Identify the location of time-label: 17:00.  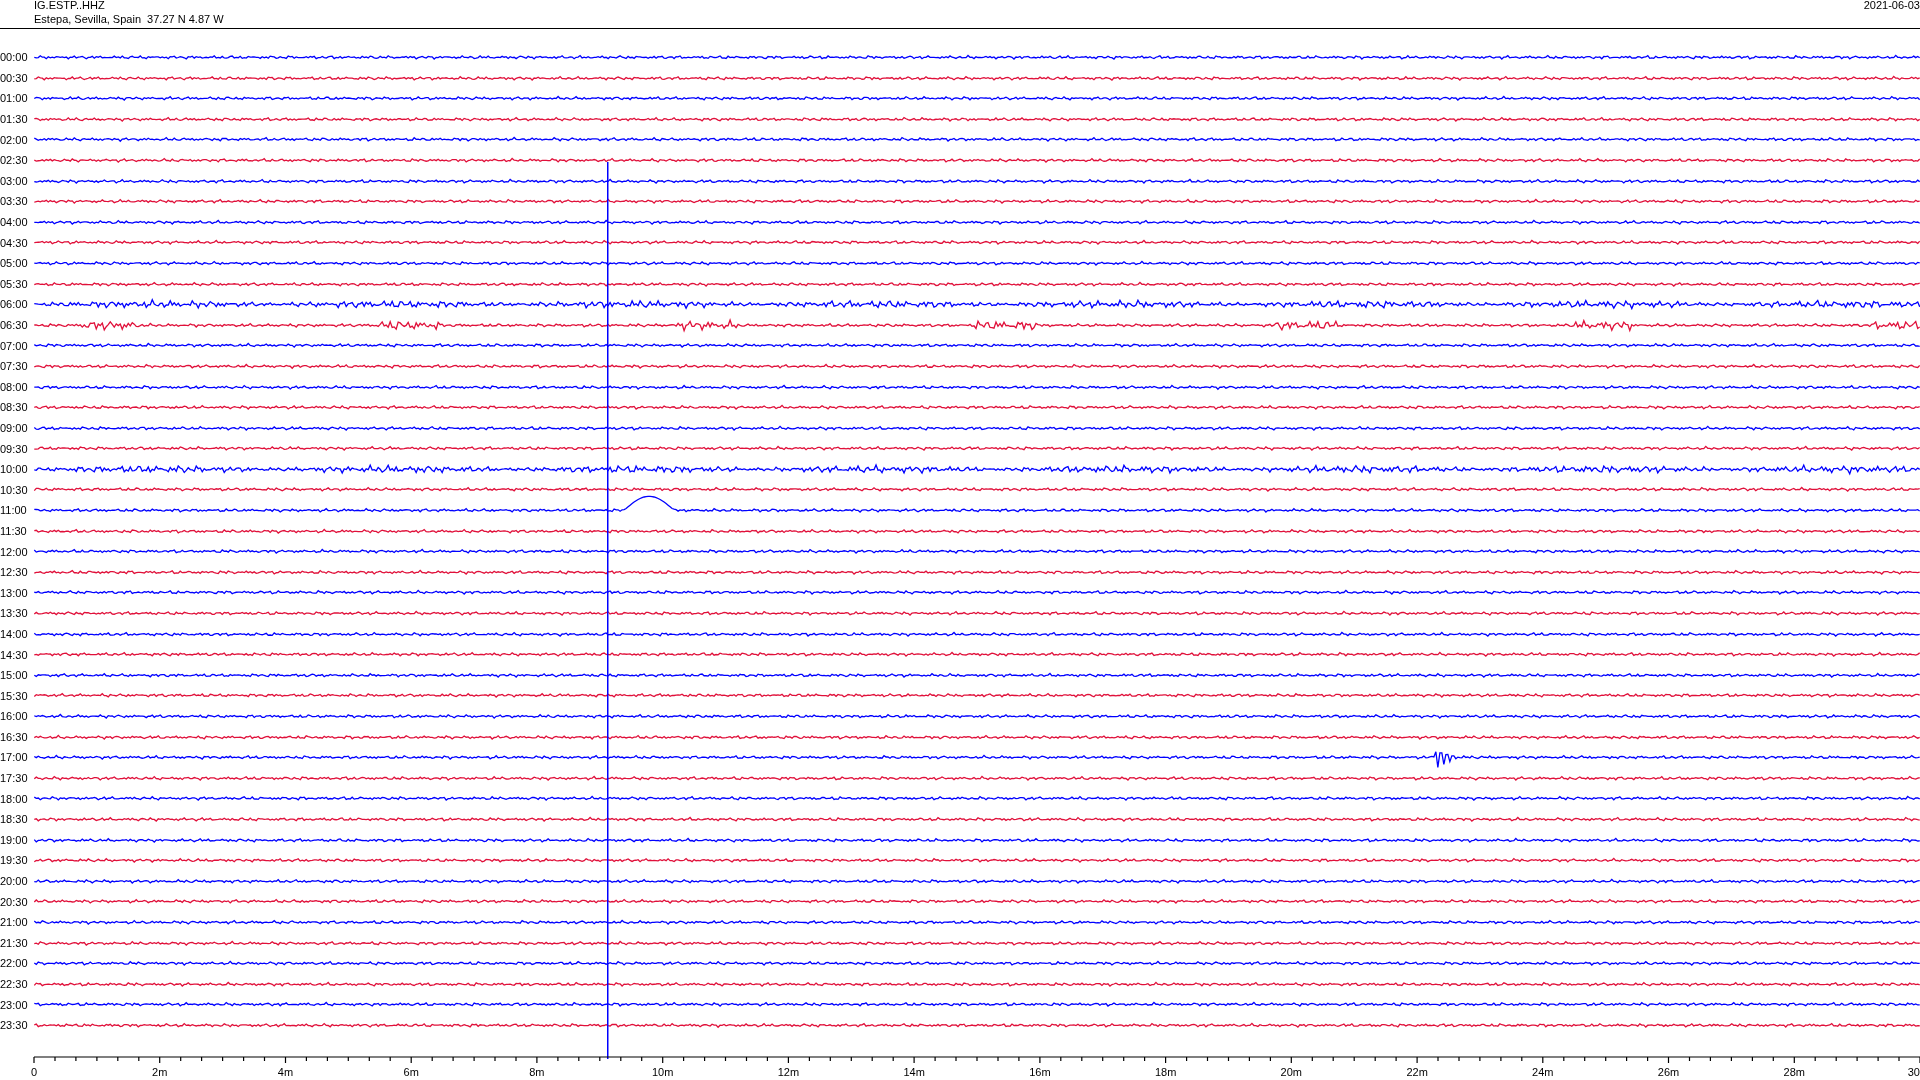
(14, 757).